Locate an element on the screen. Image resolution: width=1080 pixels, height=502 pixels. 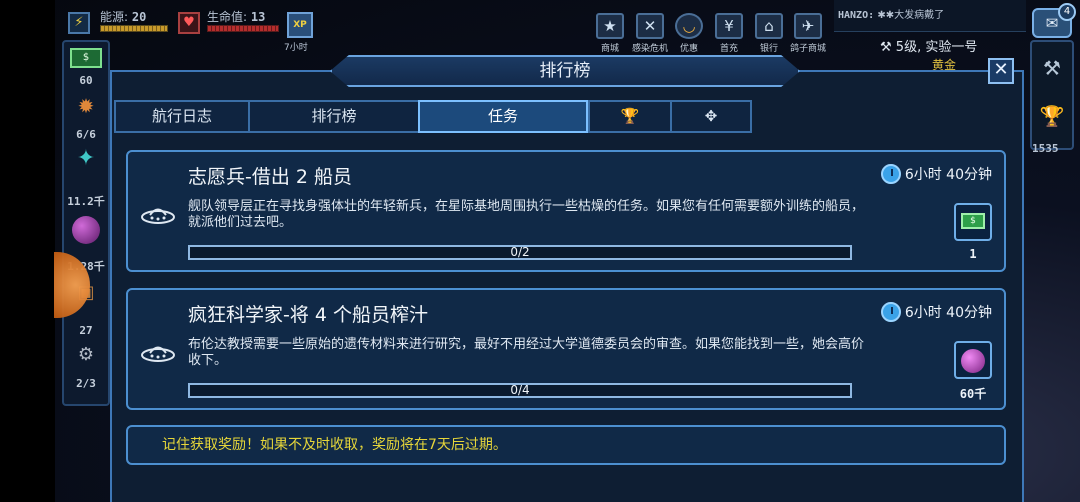
infection-crisis-label: 感染危机 is located at coordinates (649, 49).